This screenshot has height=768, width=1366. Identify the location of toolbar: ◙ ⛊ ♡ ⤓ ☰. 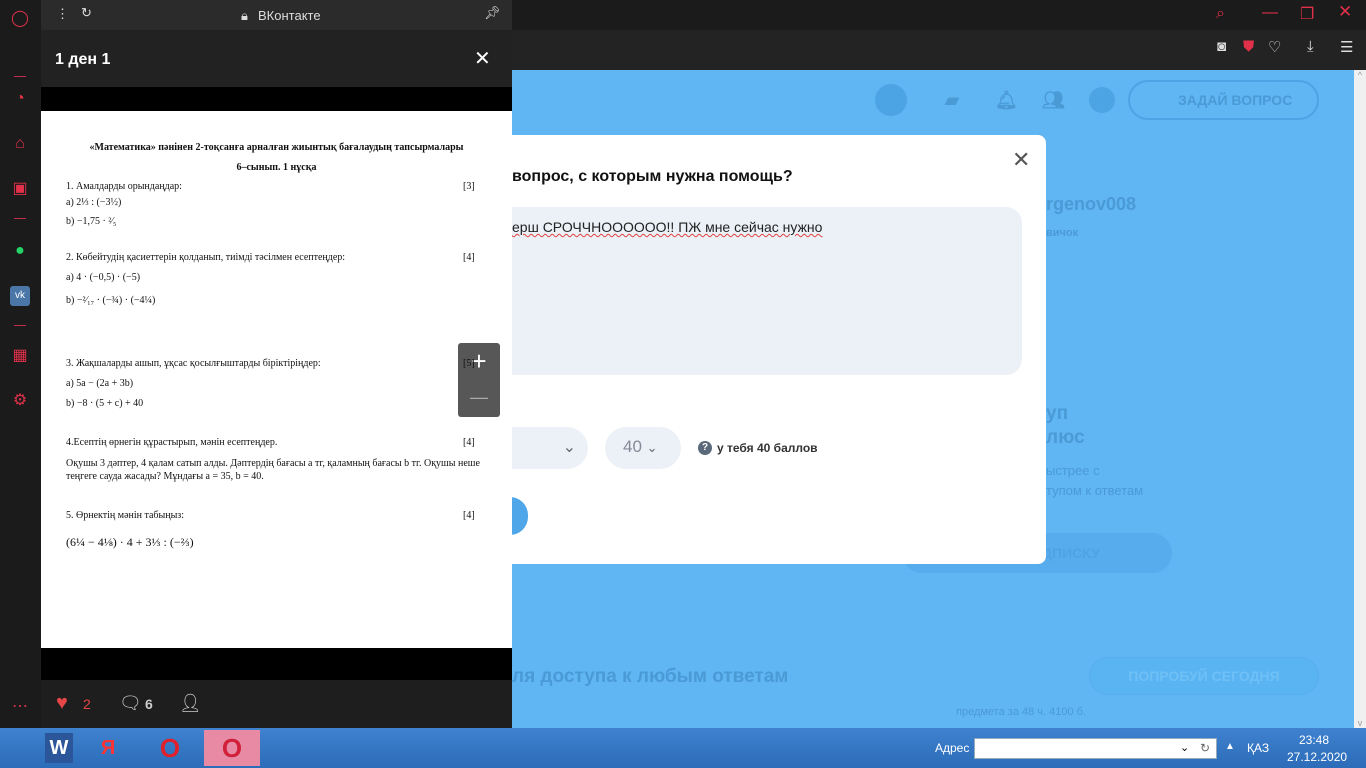
(939, 50).